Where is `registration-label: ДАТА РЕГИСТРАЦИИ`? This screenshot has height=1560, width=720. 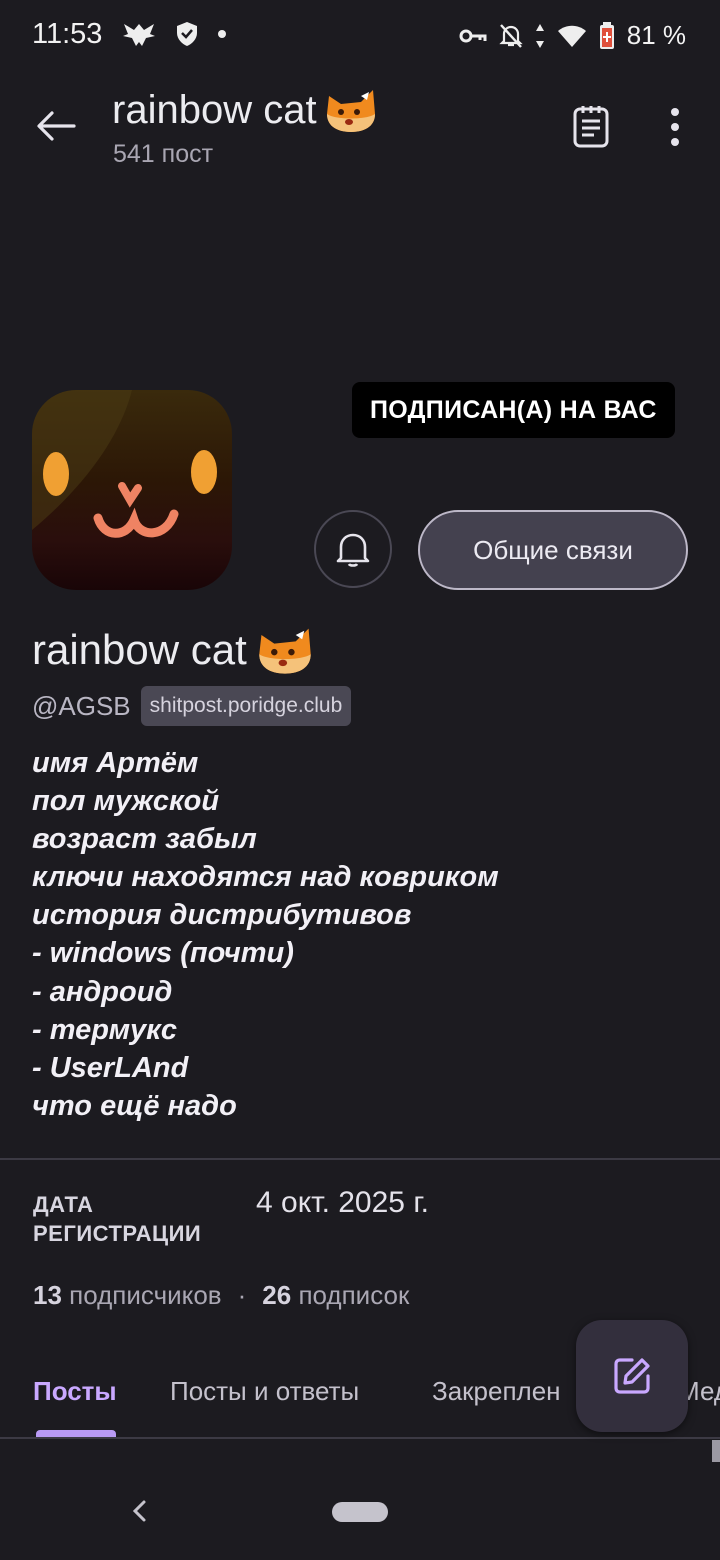 registration-label: ДАТА РЕГИСТРАЦИИ is located at coordinates (117, 1219).